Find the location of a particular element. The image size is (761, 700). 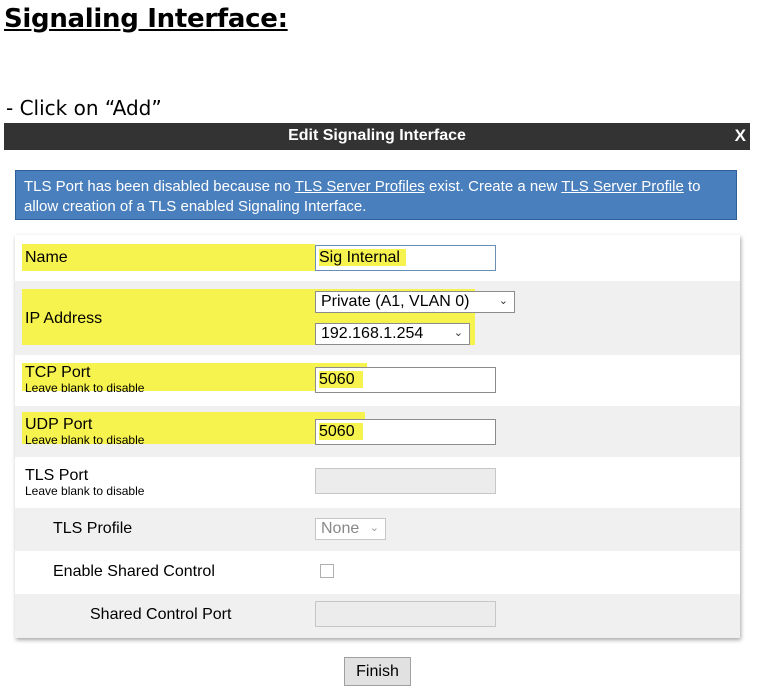

close-icon: X is located at coordinates (740, 136).